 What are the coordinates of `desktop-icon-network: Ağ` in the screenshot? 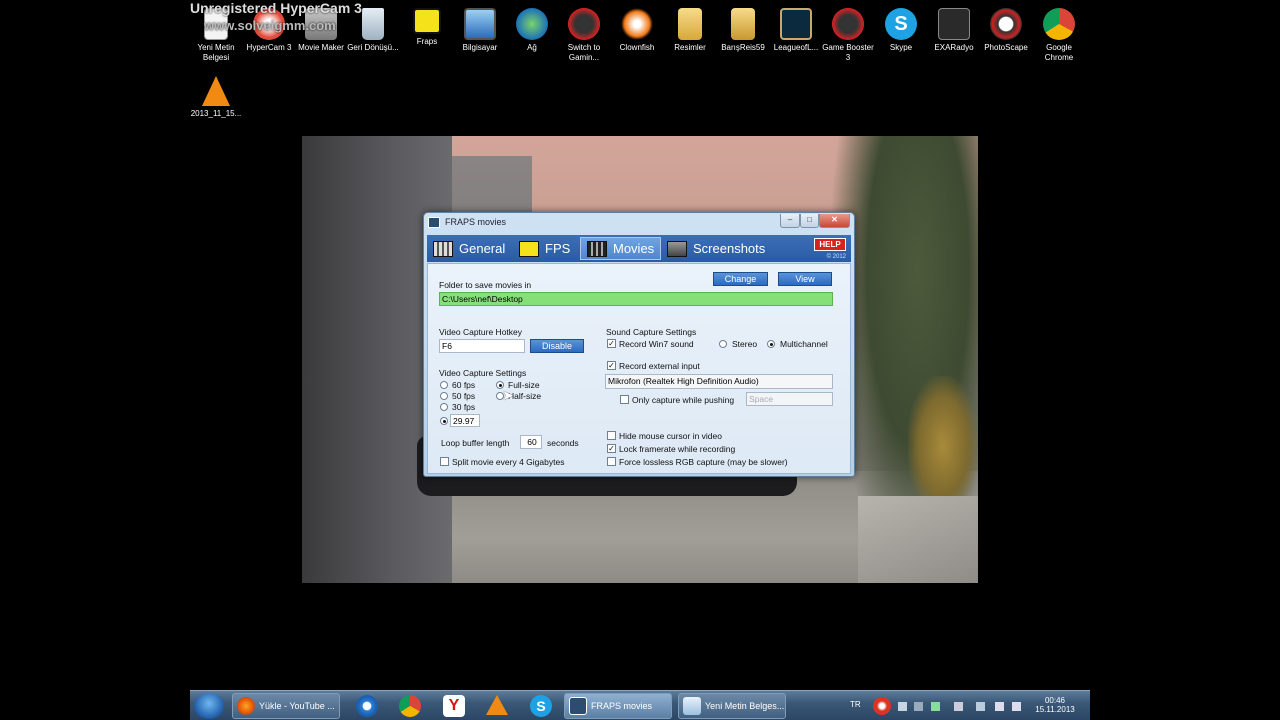 It's located at (532, 28).